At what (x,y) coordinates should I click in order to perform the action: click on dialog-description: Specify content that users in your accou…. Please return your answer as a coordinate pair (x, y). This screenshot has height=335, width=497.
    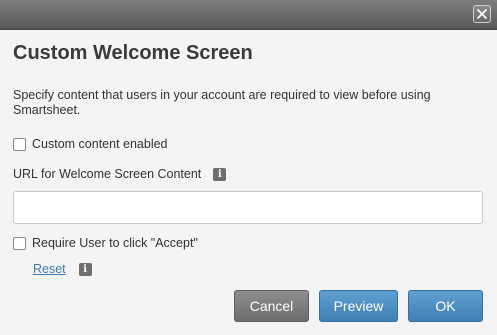
    Looking at the image, I should click on (222, 102).